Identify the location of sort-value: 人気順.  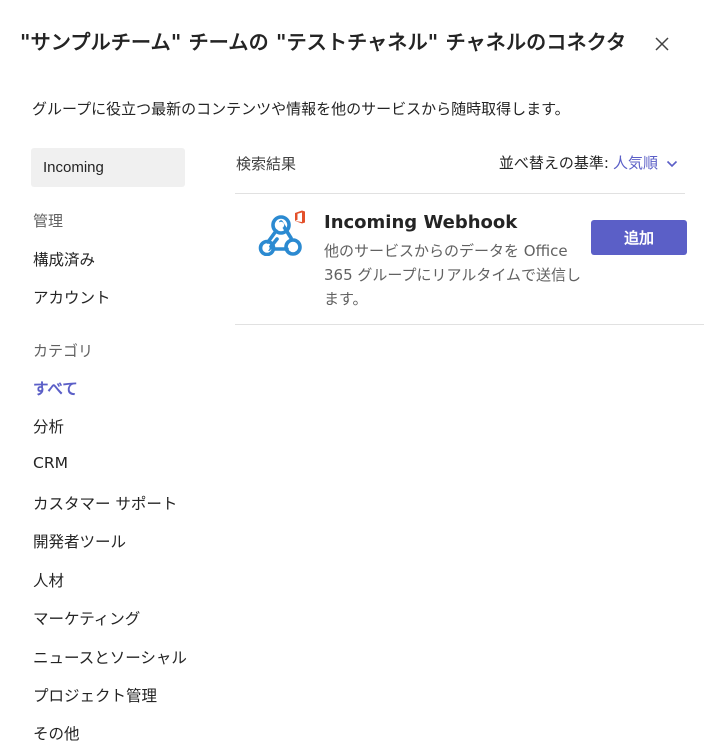
(635, 162).